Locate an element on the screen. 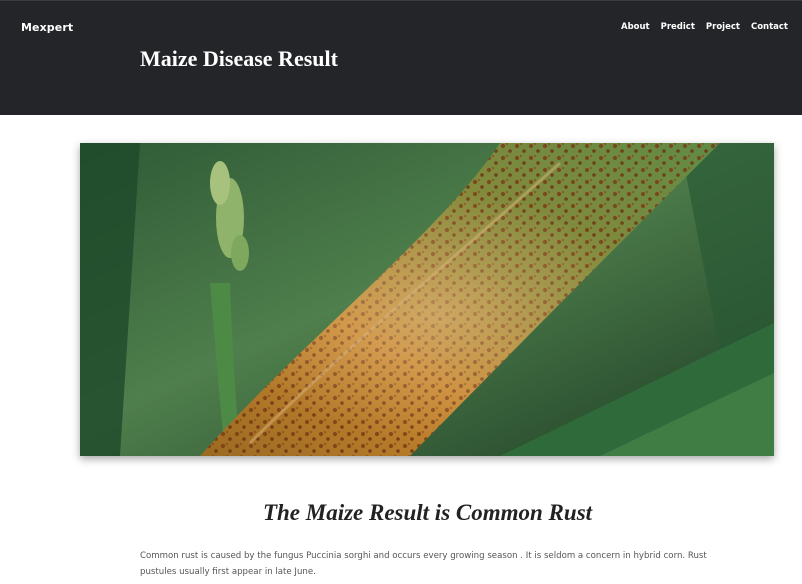  main-nav: About Predict Project Contact is located at coordinates (704, 27).